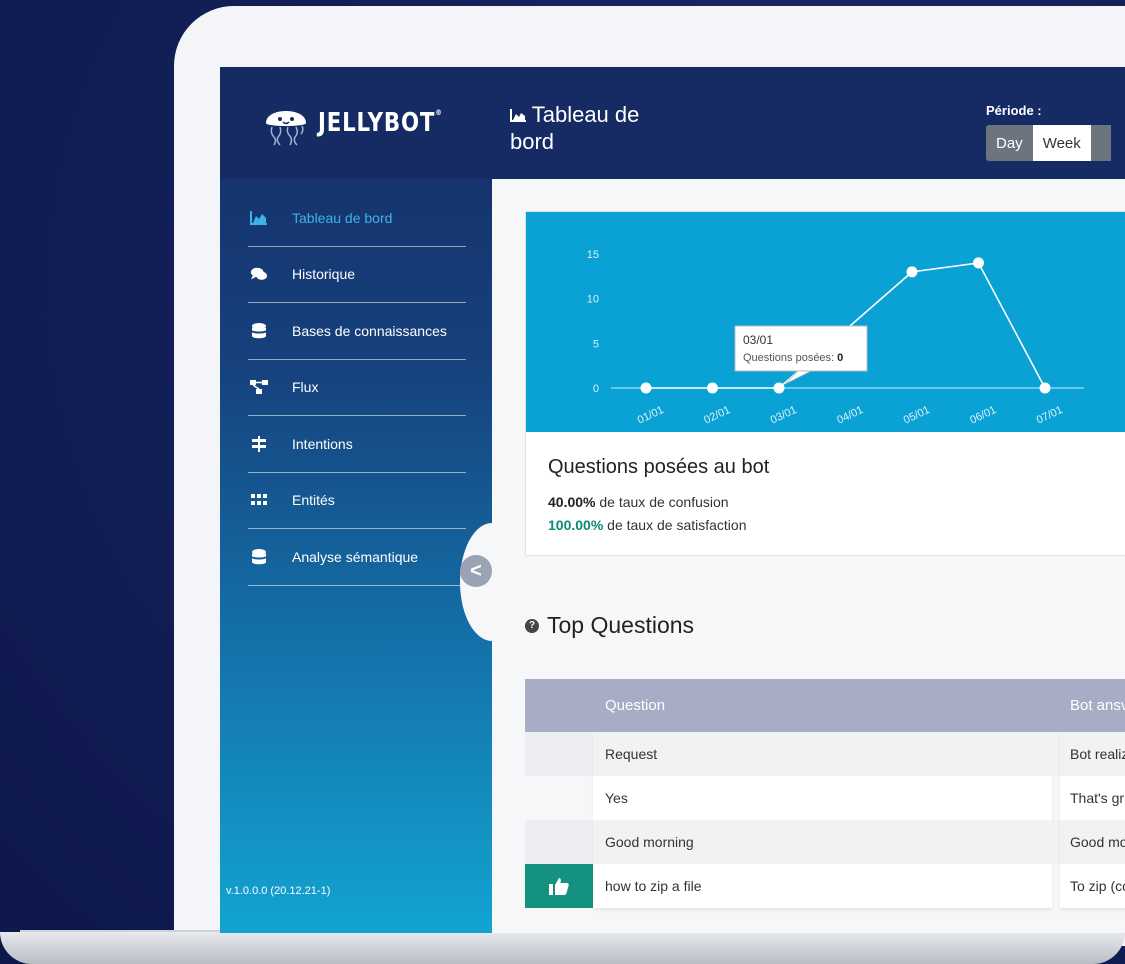 Image resolution: width=1125 pixels, height=964 pixels. I want to click on sidebar-item-label: Entités, so click(313, 500).